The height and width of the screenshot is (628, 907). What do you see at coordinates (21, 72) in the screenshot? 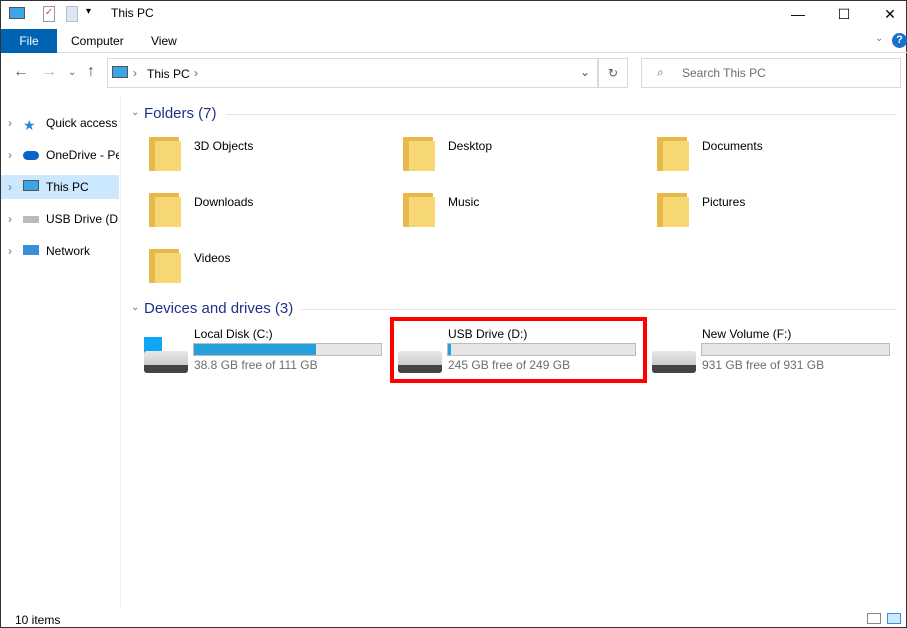
I see `back-button: ←` at bounding box center [21, 72].